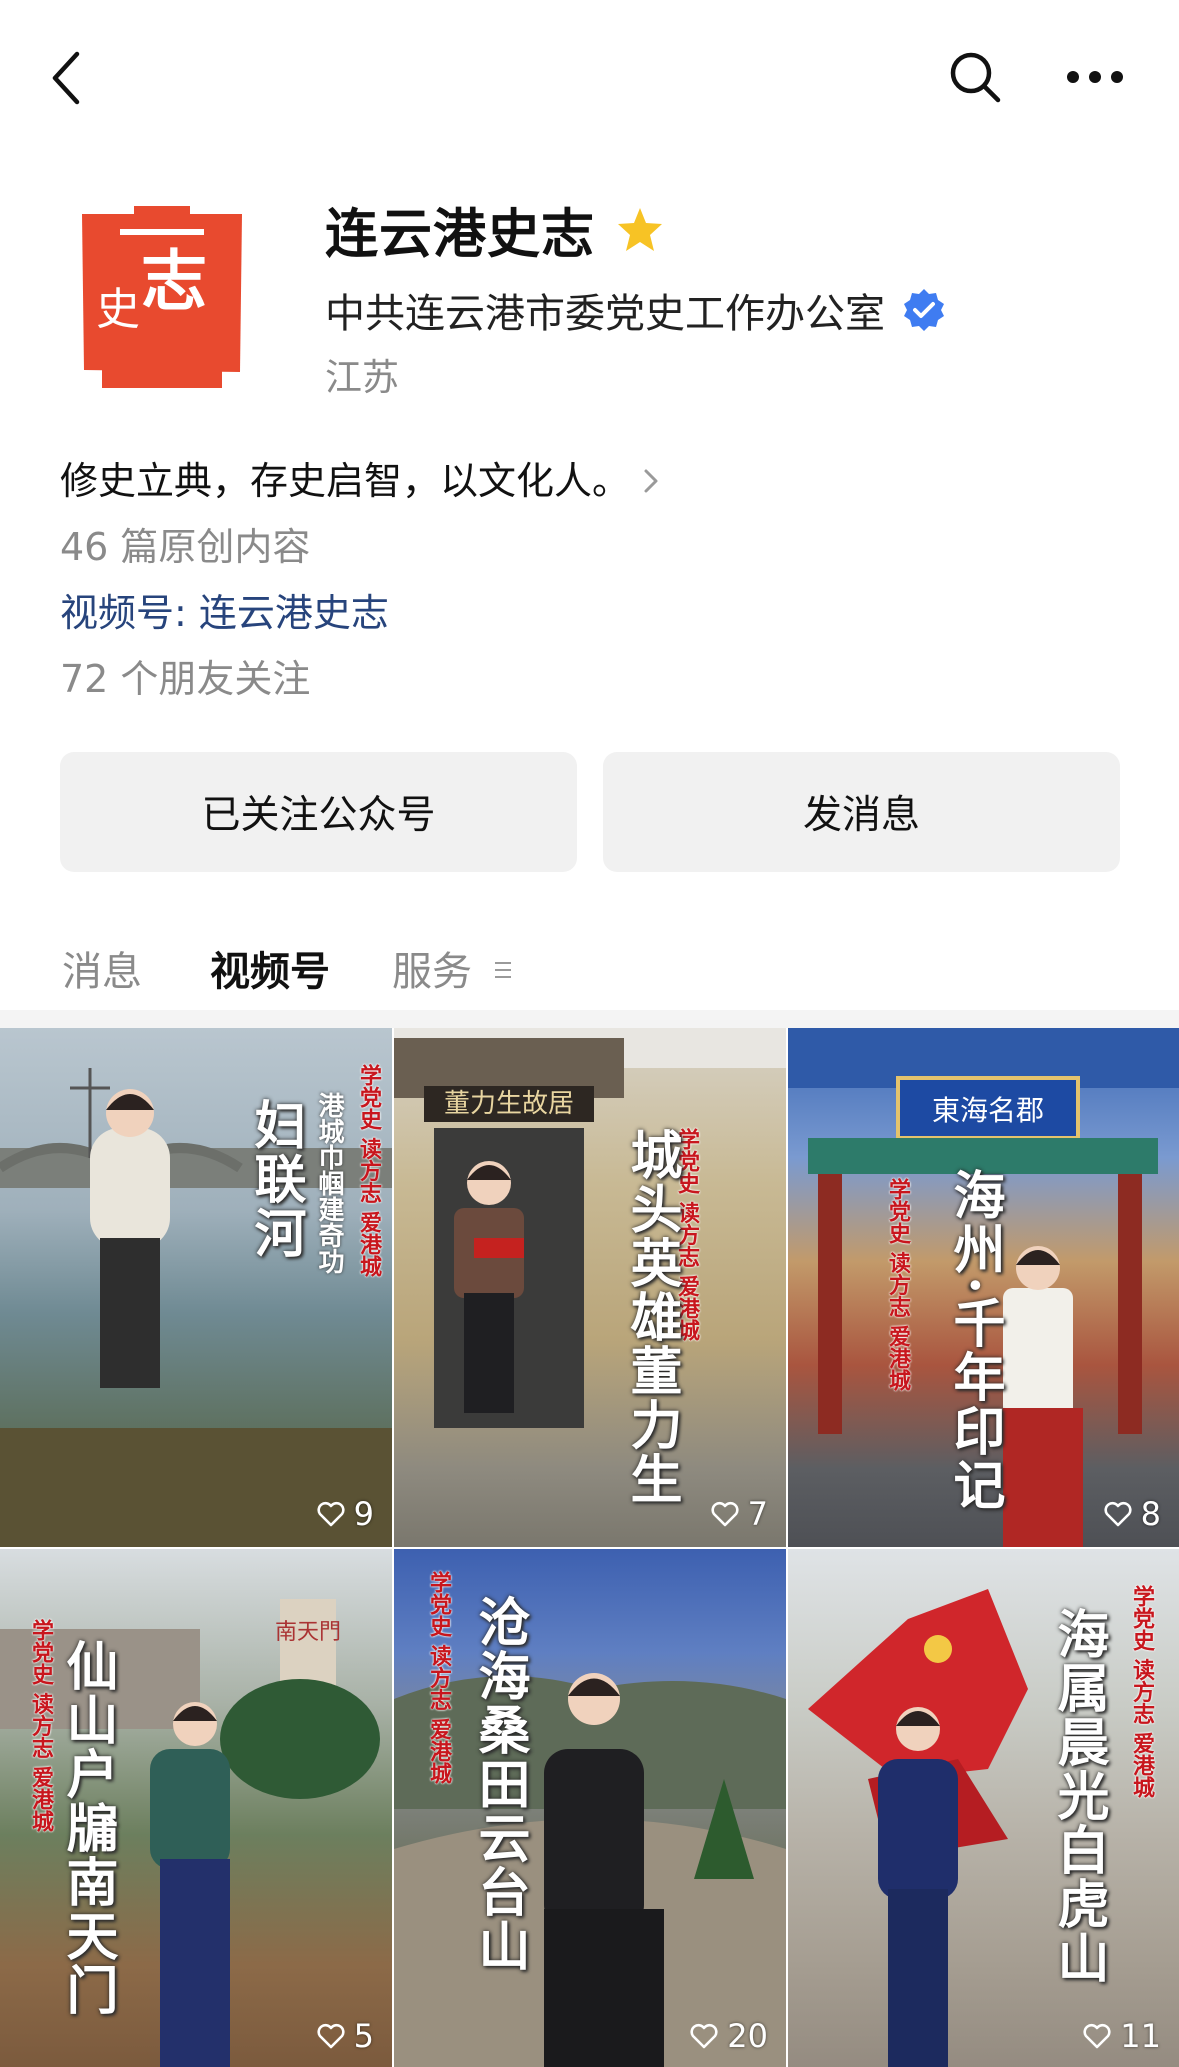 Image resolution: width=1179 pixels, height=2067 pixels. What do you see at coordinates (432, 972) in the screenshot?
I see `tab-services: 服务` at bounding box center [432, 972].